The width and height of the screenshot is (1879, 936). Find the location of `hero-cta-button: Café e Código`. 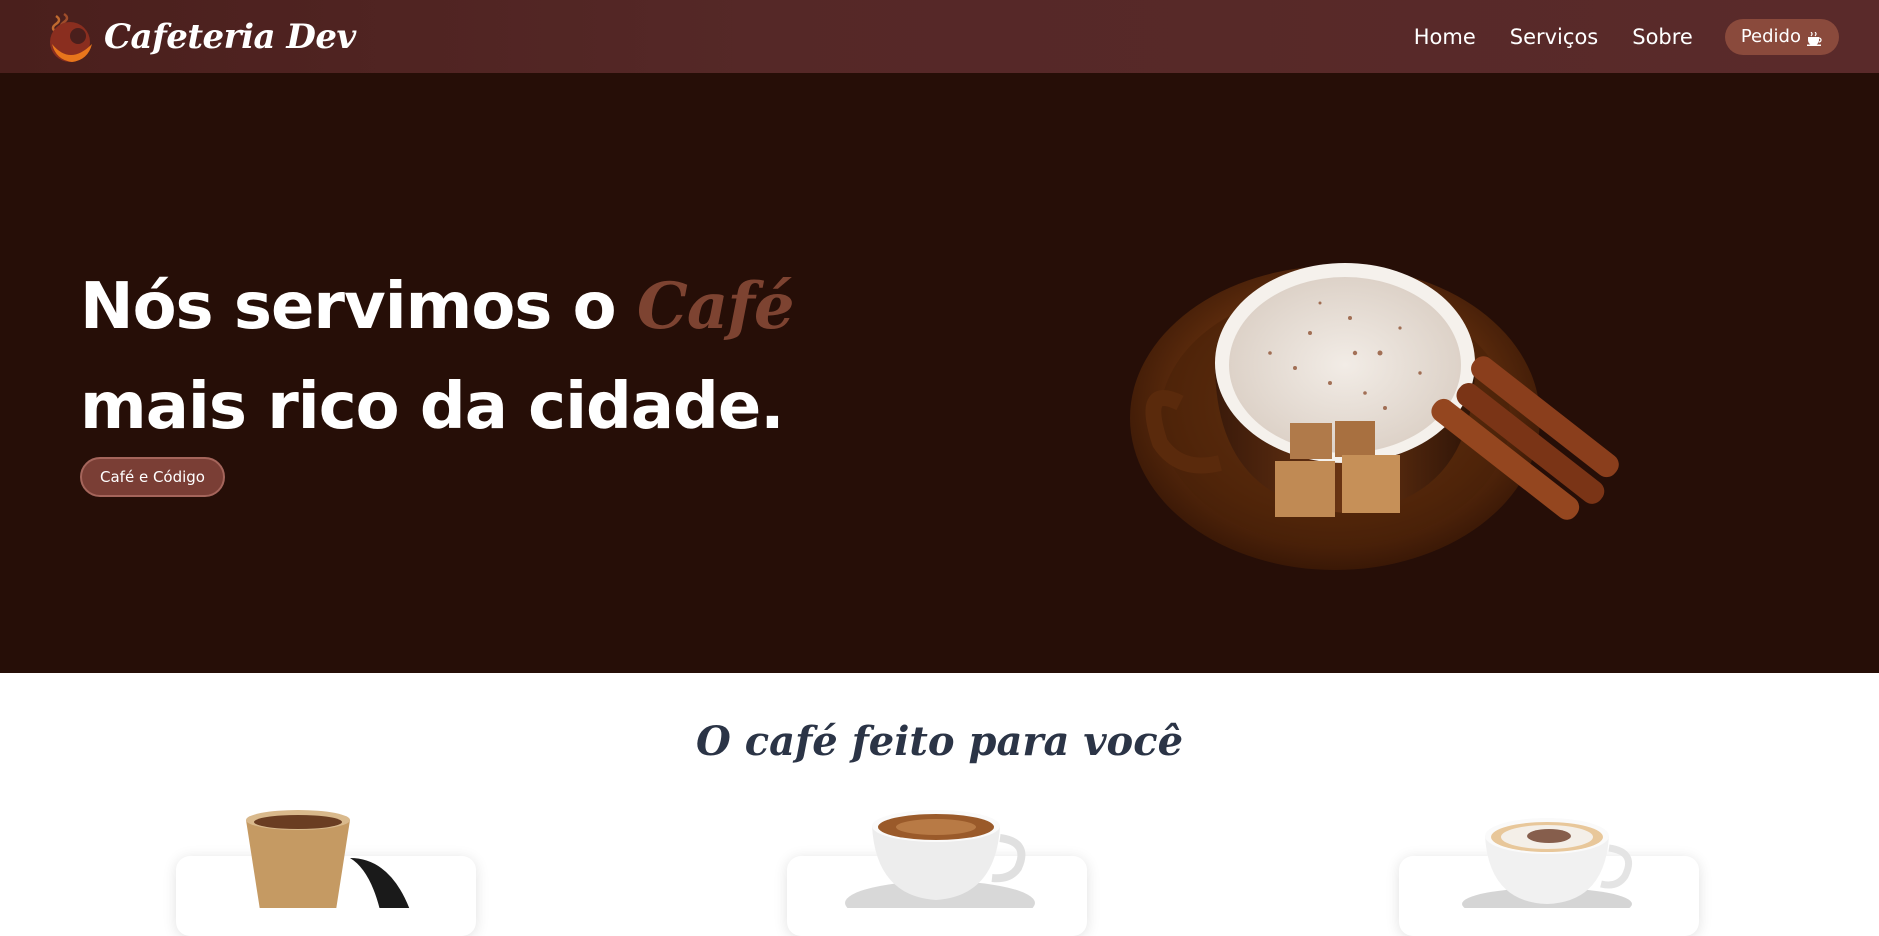

hero-cta-button: Café e Código is located at coordinates (152, 477).